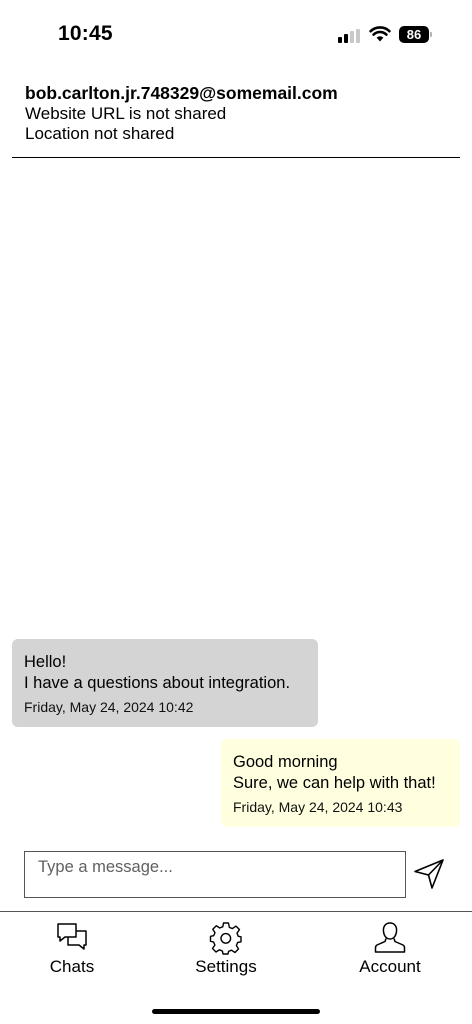 The width and height of the screenshot is (472, 1024). I want to click on message-timestamp: Friday, May 24, 2024 10:43, so click(318, 807).